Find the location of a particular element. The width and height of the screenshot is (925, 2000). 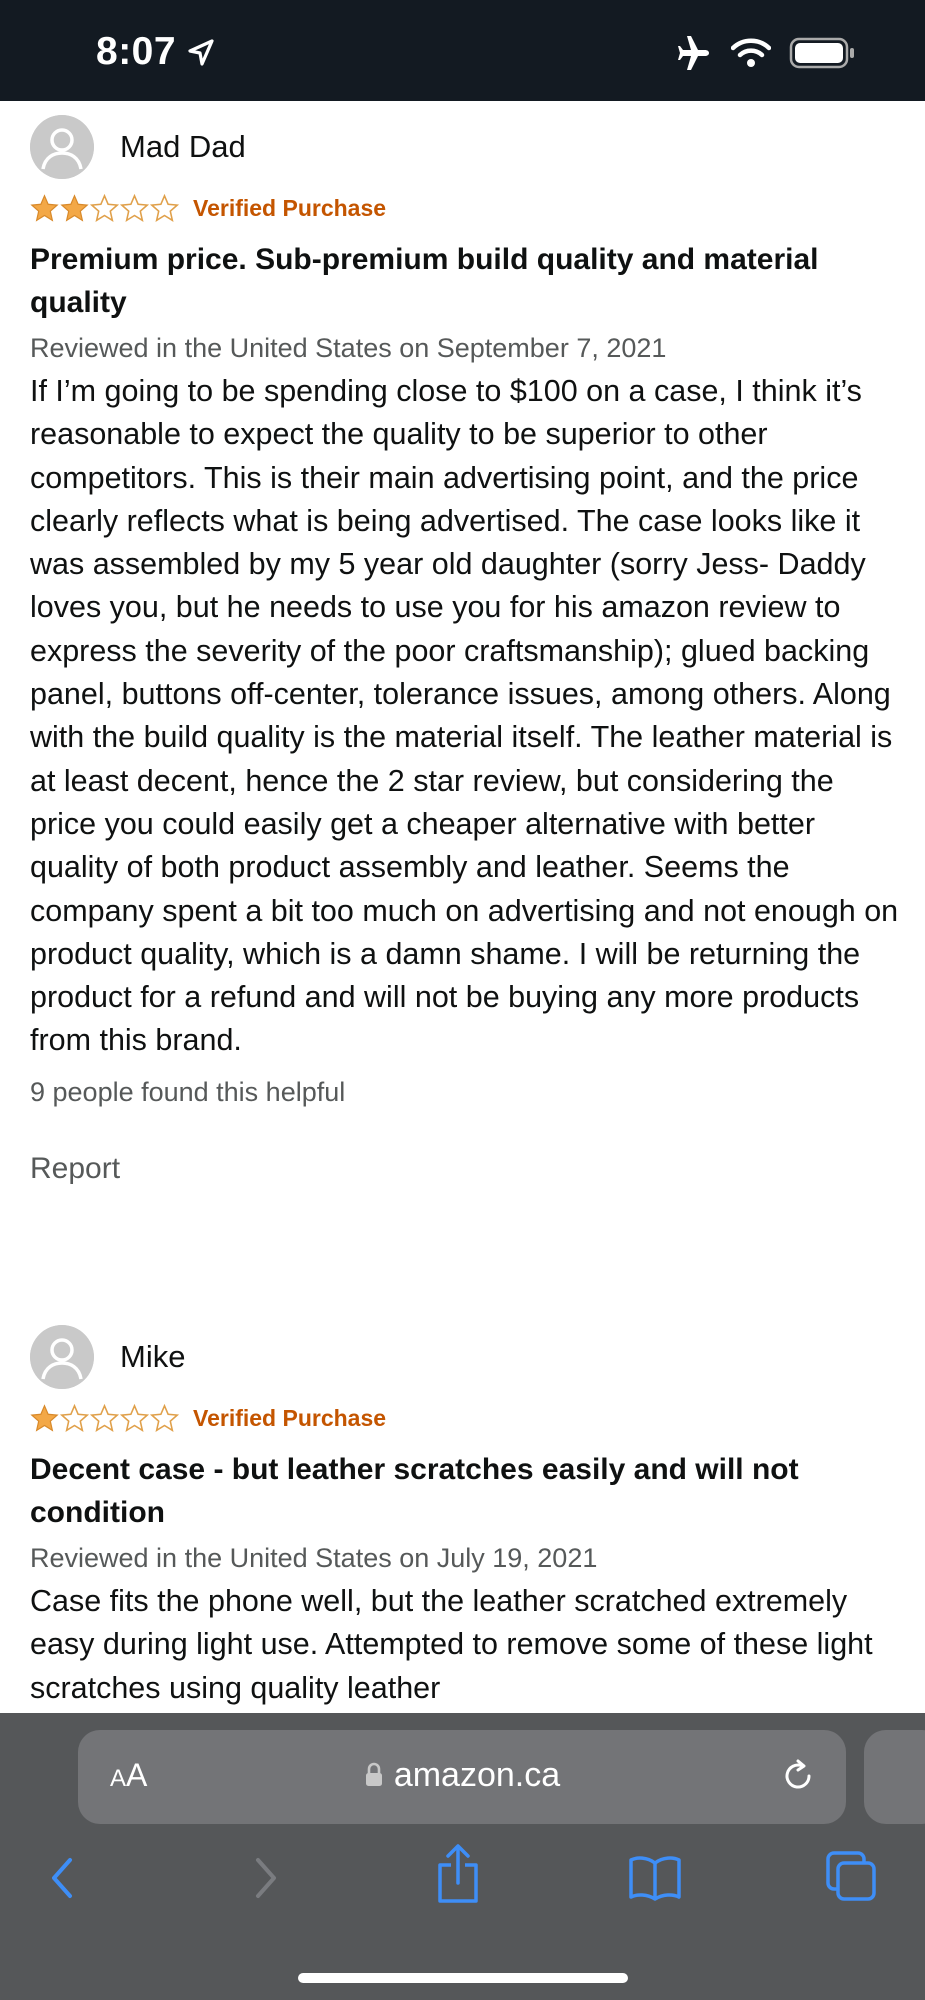

status-bar: 8:07 is located at coordinates (462, 50).